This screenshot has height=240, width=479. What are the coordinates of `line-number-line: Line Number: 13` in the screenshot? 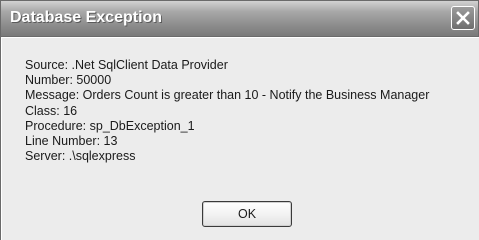 It's located at (71, 141).